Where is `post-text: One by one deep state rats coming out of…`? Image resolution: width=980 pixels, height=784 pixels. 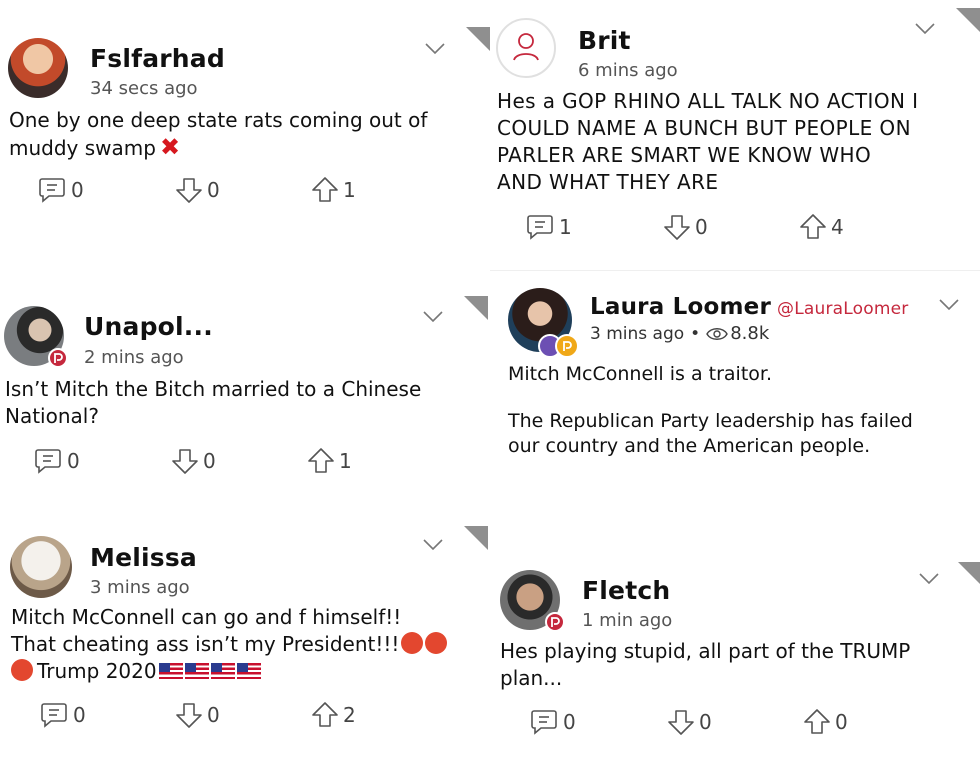 post-text: One by one deep state rats coming out of… is located at coordinates (244, 134).